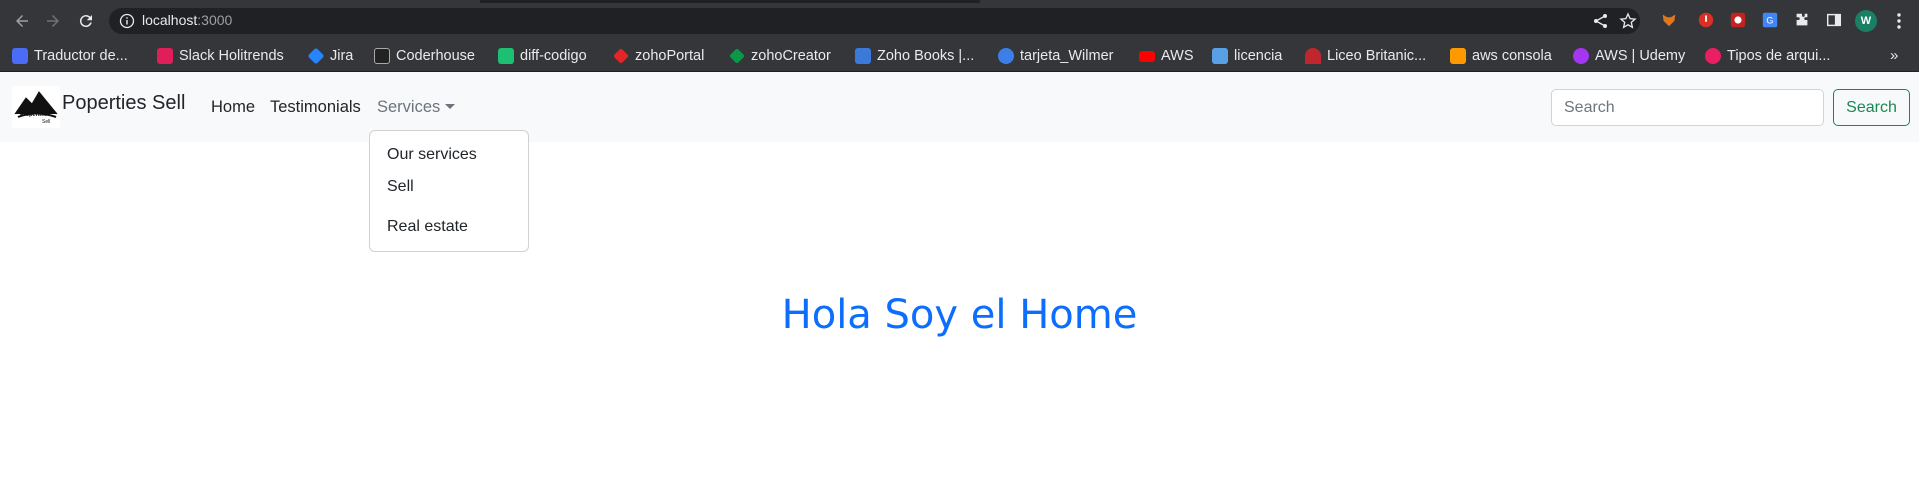  I want to click on shield-extension-icon, so click(1706, 20).